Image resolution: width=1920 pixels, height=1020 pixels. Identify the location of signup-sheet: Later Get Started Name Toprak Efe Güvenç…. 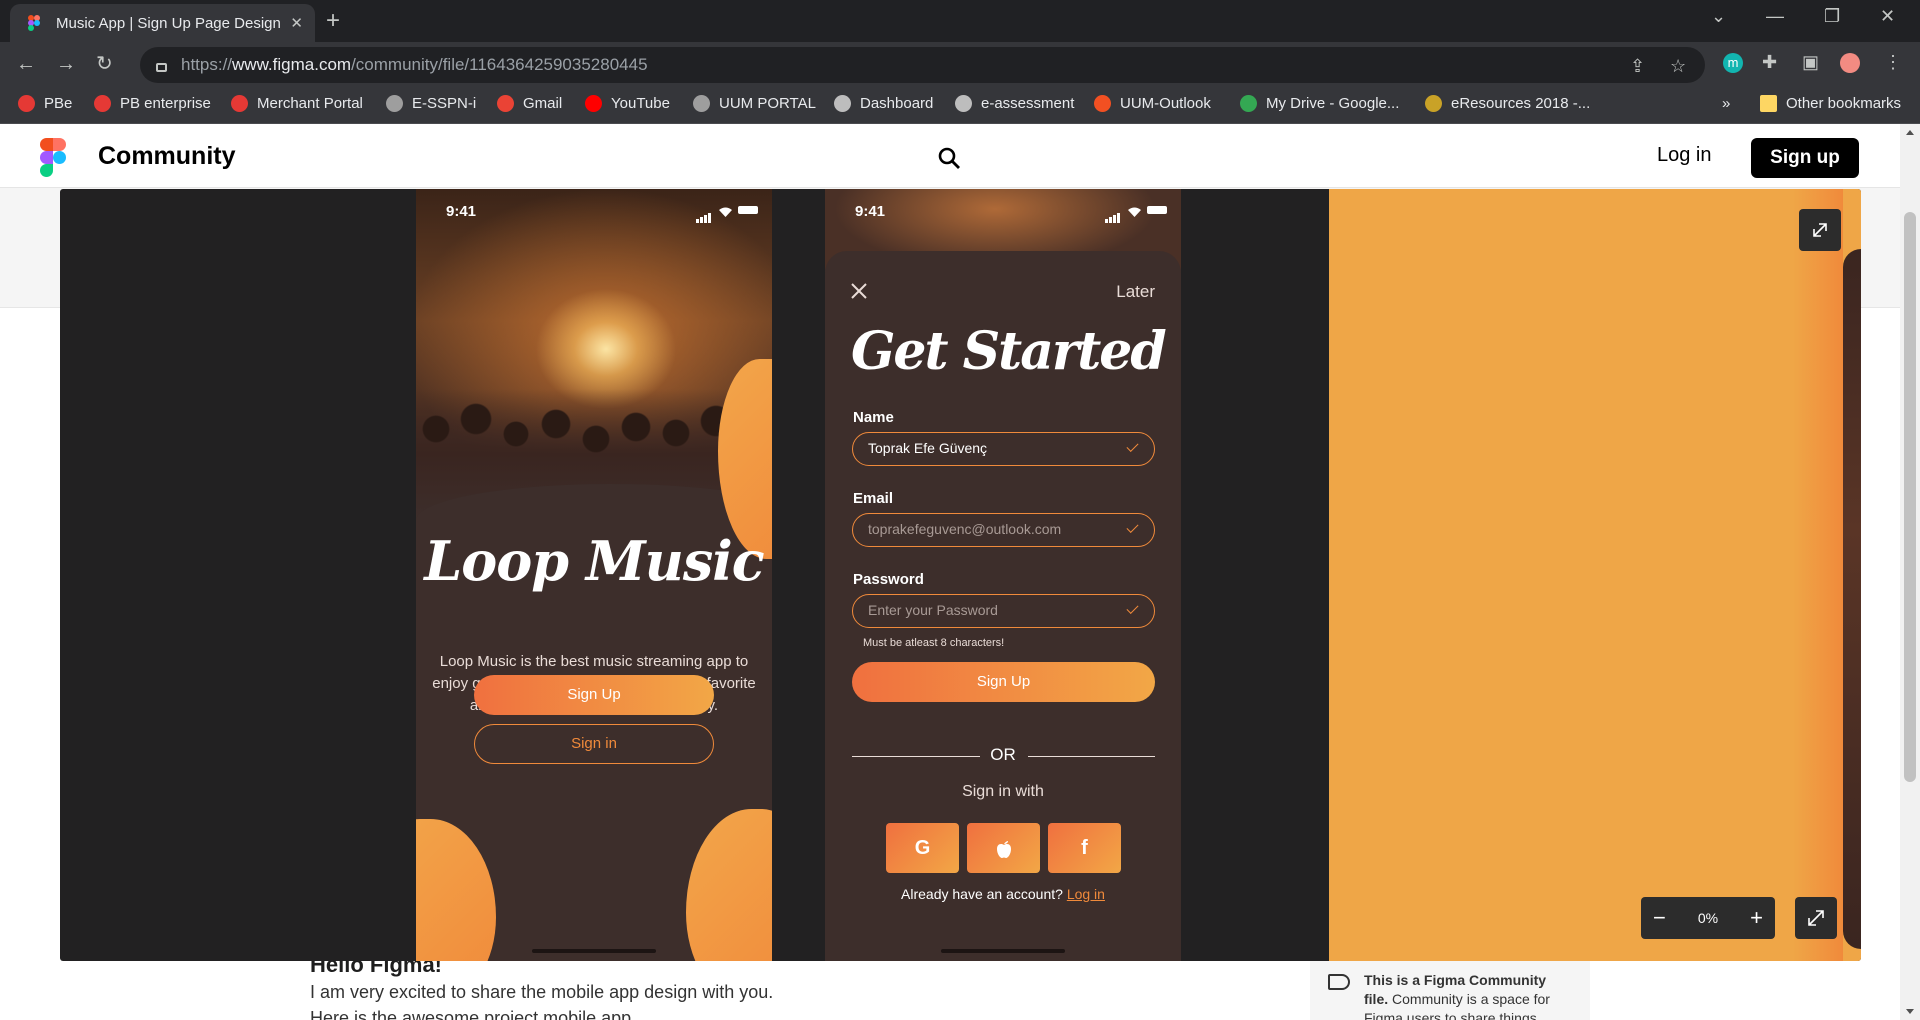
(1003, 606).